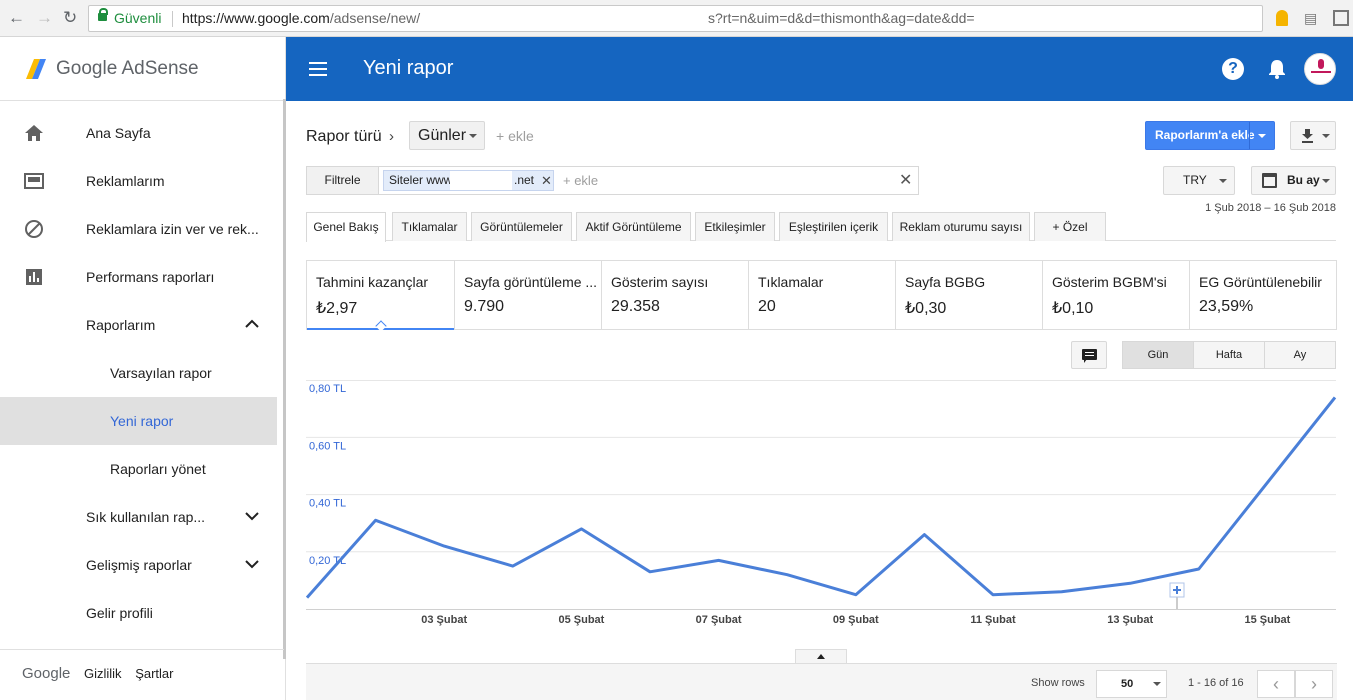 The image size is (1353, 700). I want to click on metric-impression-rpm: Gösterim BGBM'si ₺0,10, so click(1115, 295).